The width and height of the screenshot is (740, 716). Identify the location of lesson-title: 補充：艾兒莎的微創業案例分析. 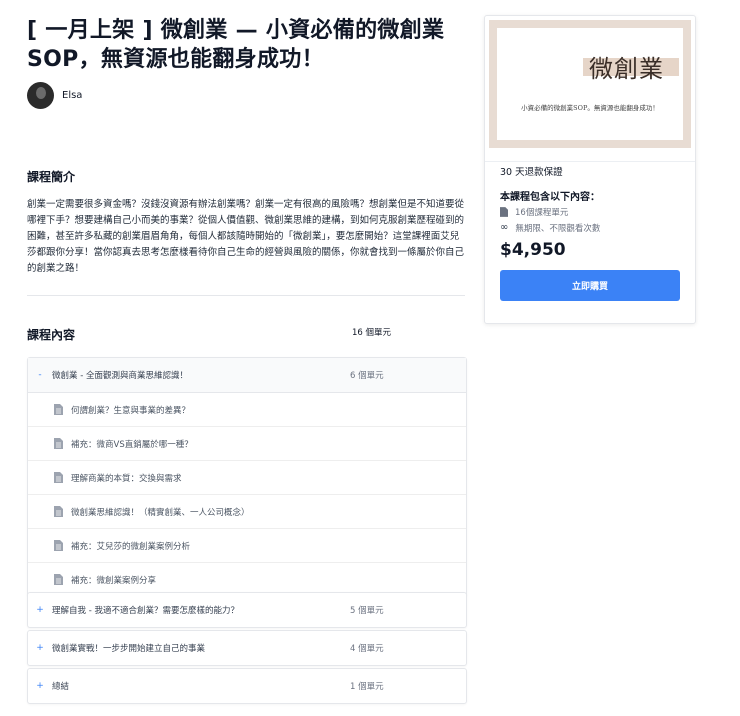
(131, 546).